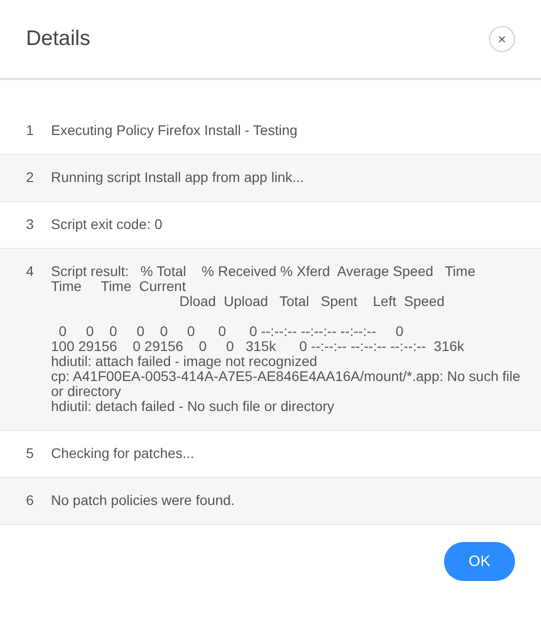 Image resolution: width=541 pixels, height=629 pixels. Describe the element at coordinates (30, 177) in the screenshot. I see `step-number: 2` at that location.